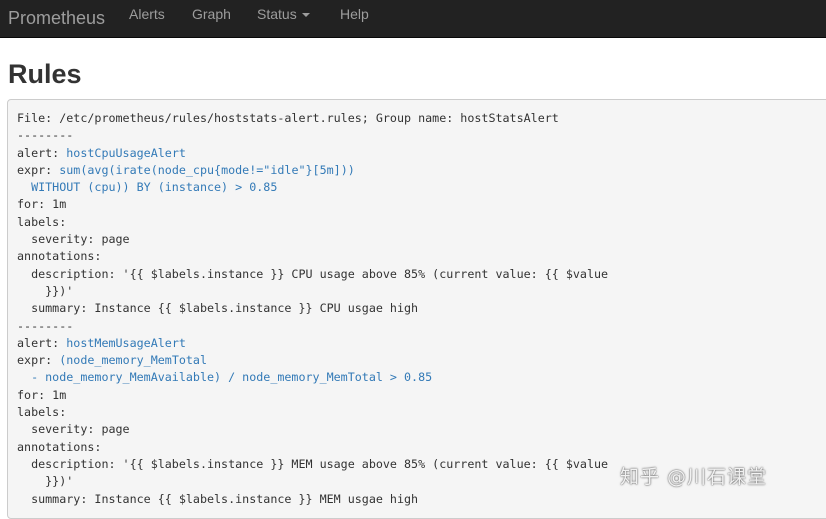 This screenshot has width=826, height=519. I want to click on nav-status-dropdown: Status, so click(283, 14).